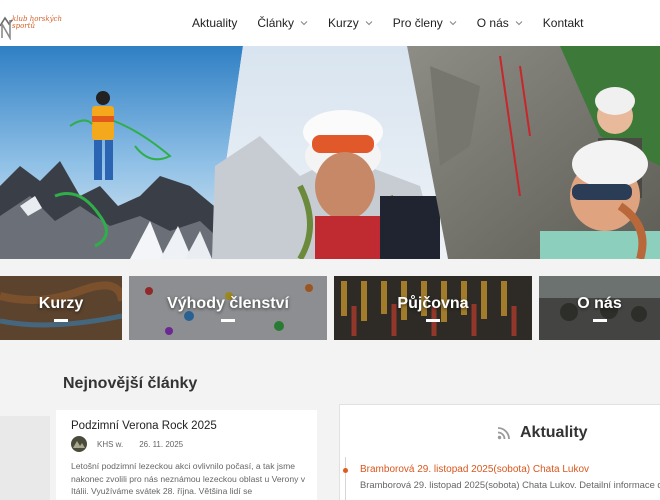 This screenshot has width=660, height=500. What do you see at coordinates (144, 426) in the screenshot?
I see `article-title: Podzimní Verona Rock 2025` at bounding box center [144, 426].